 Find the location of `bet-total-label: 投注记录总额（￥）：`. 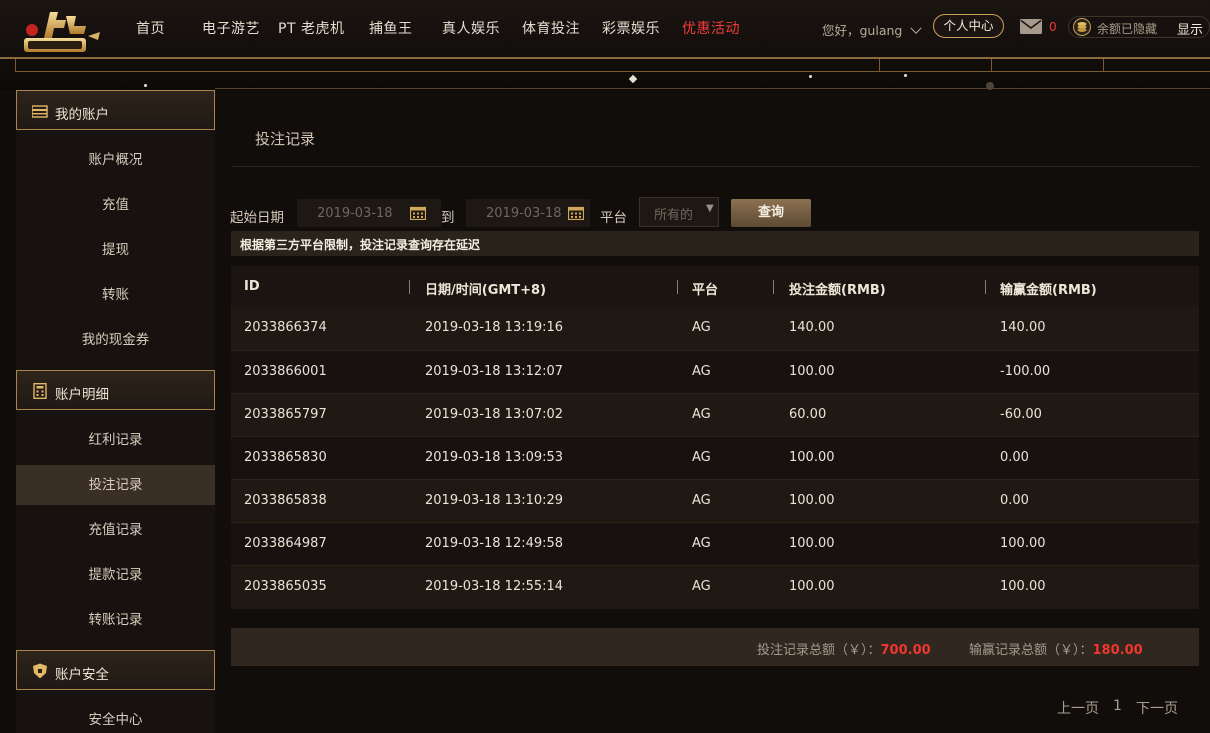

bet-total-label: 投注记录总额（￥）： is located at coordinates (819, 650).